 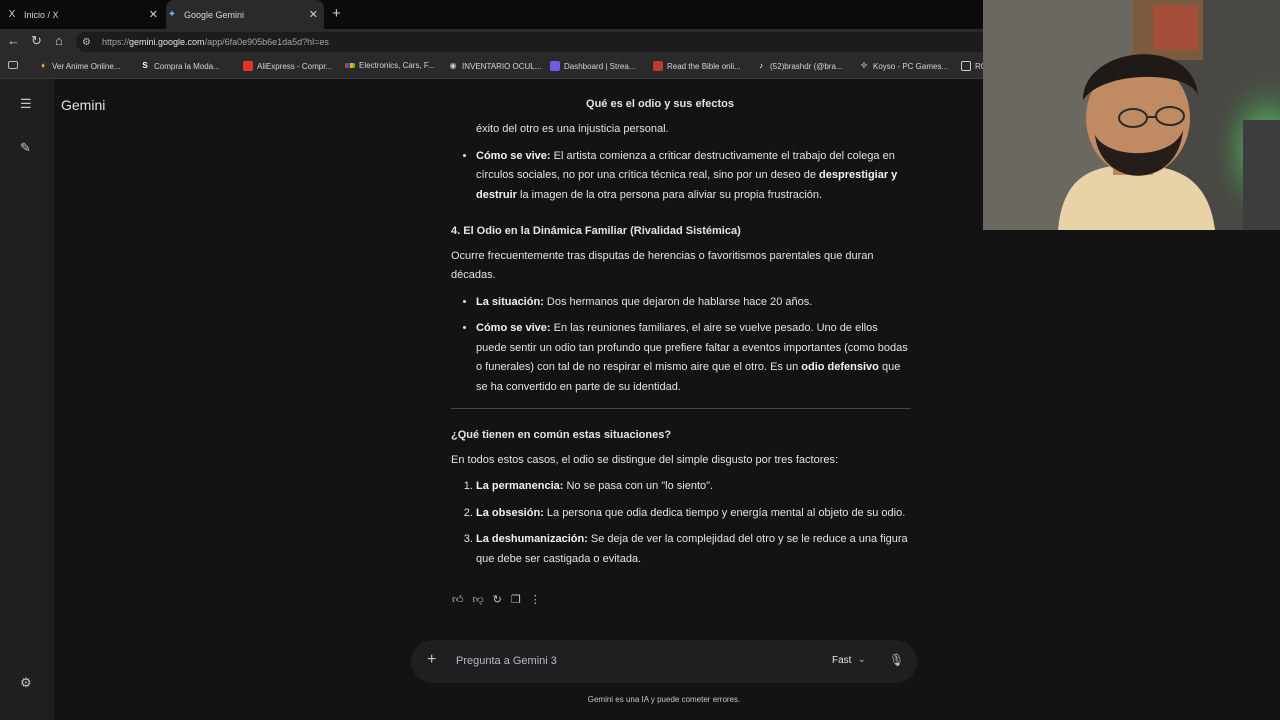 I want to click on prompt-placeholder: Pregunta a Gemini 3, so click(x=506, y=661).